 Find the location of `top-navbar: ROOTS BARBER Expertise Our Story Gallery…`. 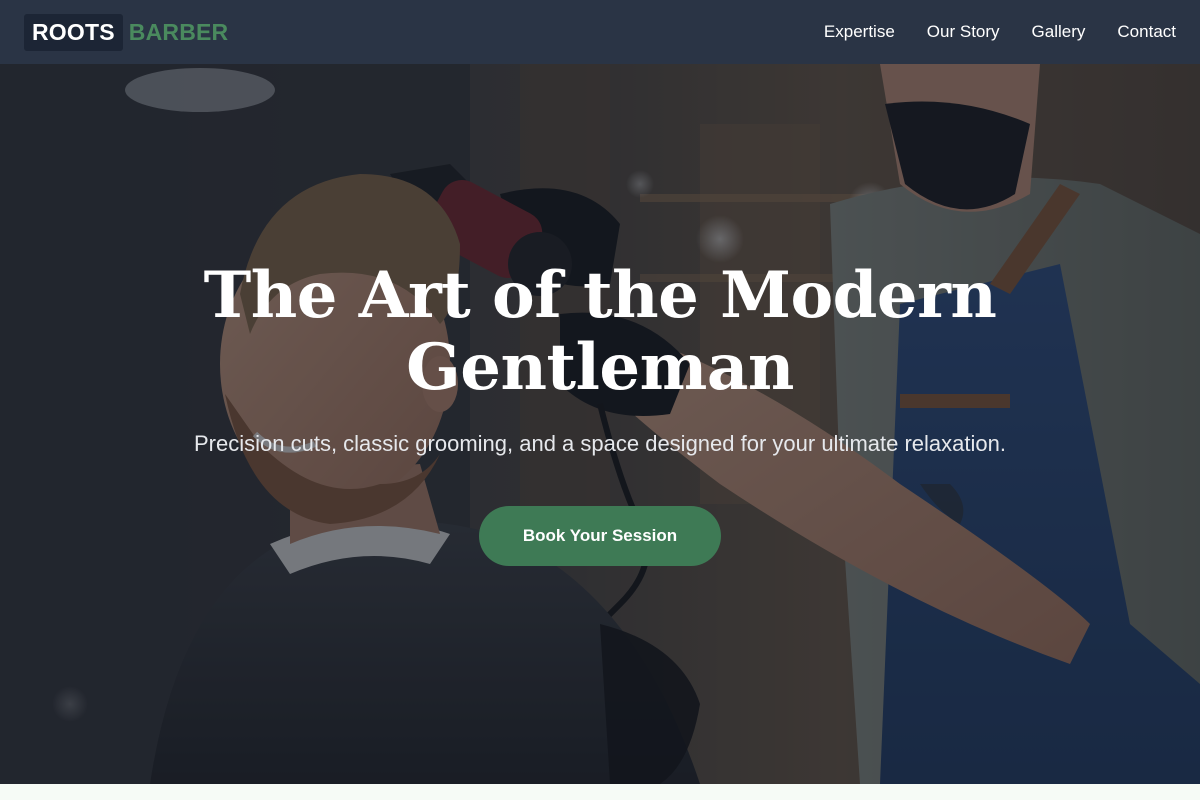

top-navbar: ROOTS BARBER Expertise Our Story Gallery… is located at coordinates (600, 32).